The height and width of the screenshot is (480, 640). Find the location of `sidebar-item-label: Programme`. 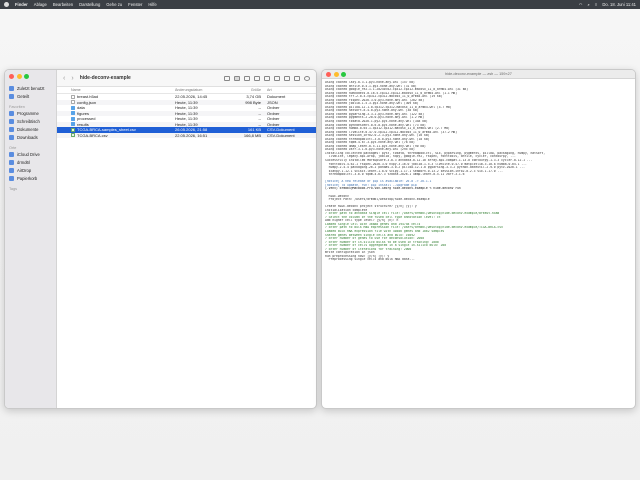

sidebar-item-label: Programme is located at coordinates (28, 113).